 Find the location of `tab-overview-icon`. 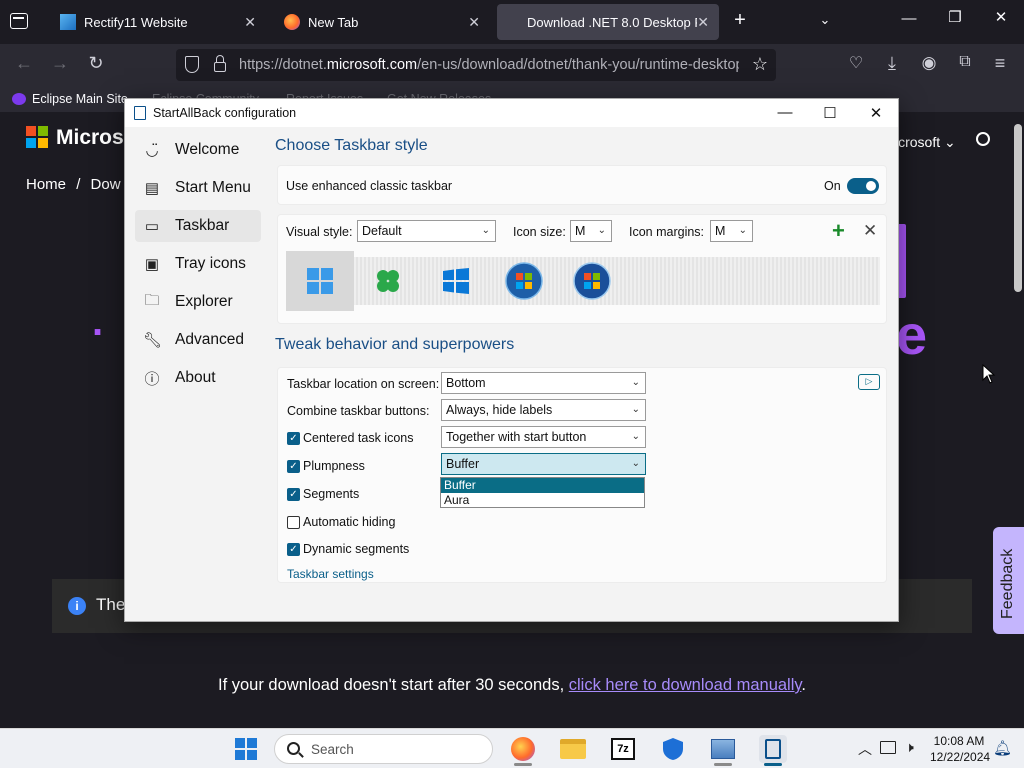

tab-overview-icon is located at coordinates (19, 21).